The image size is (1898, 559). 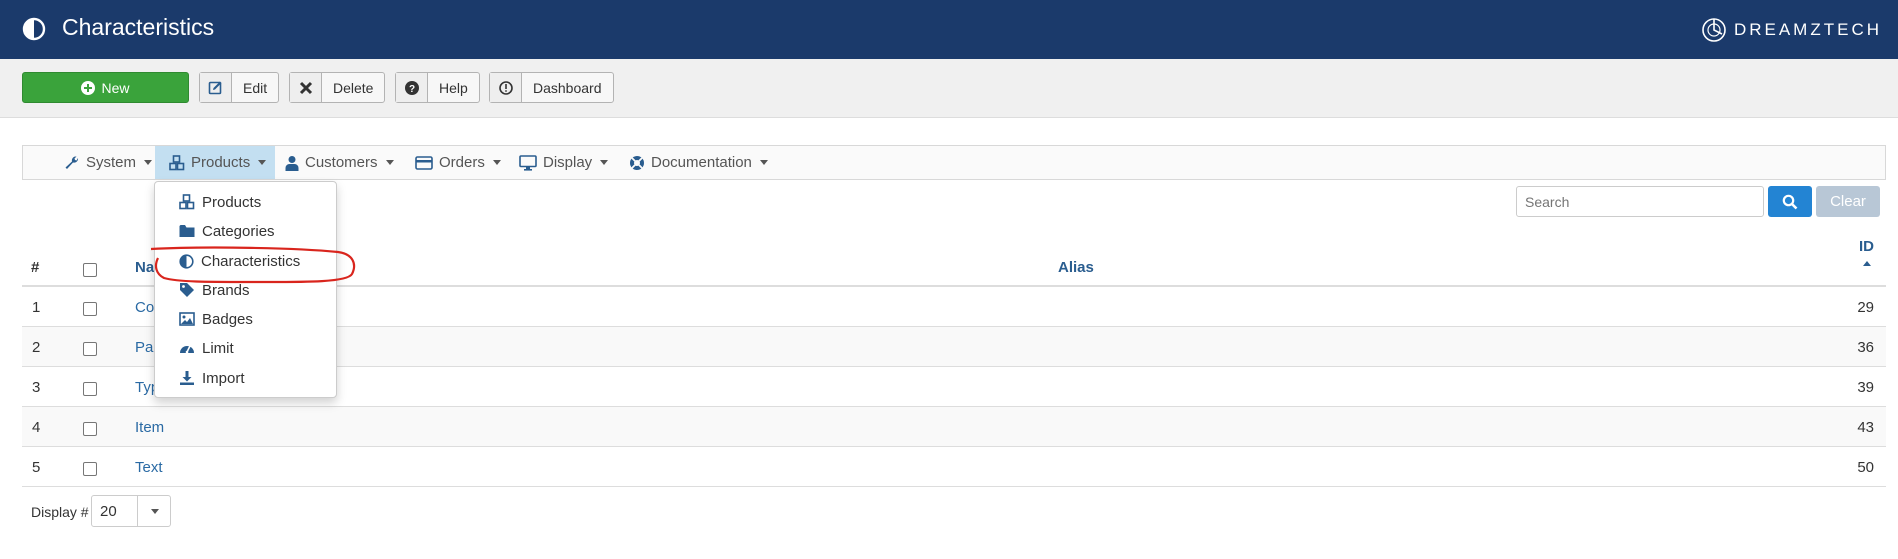 I want to click on dropdown-item-limit: Limit, so click(x=206, y=348).